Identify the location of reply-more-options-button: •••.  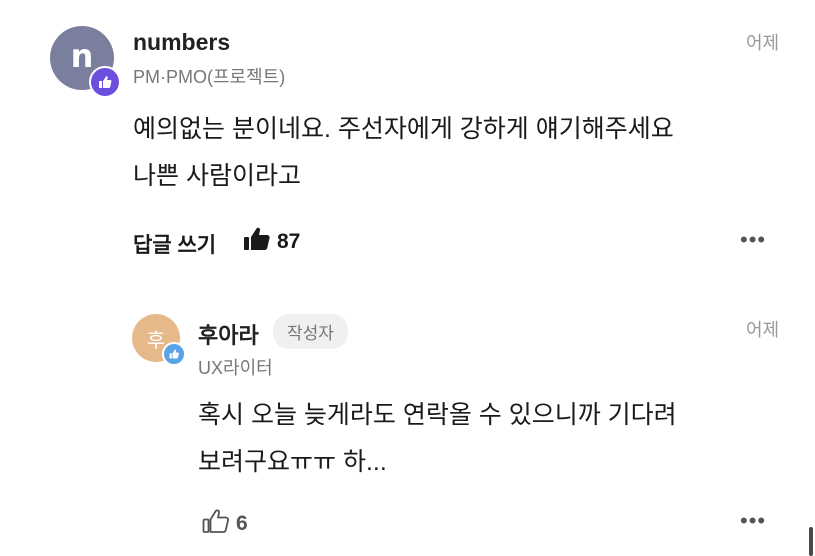
(753, 521).